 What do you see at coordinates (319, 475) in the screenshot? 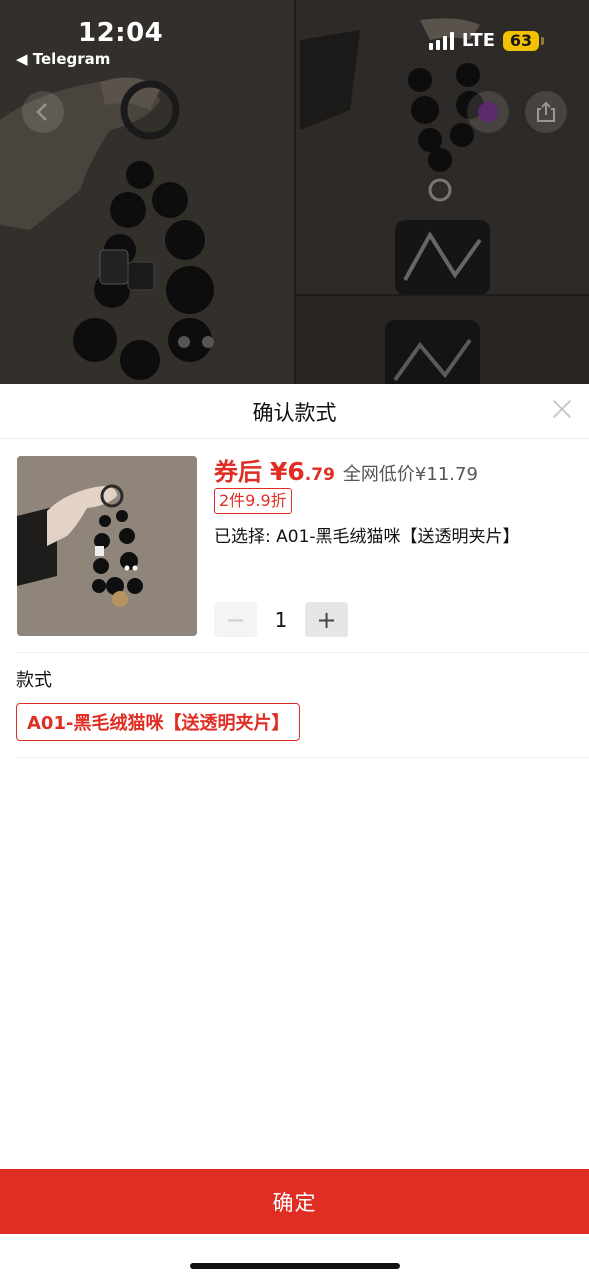
I see `price-decimal: .79` at bounding box center [319, 475].